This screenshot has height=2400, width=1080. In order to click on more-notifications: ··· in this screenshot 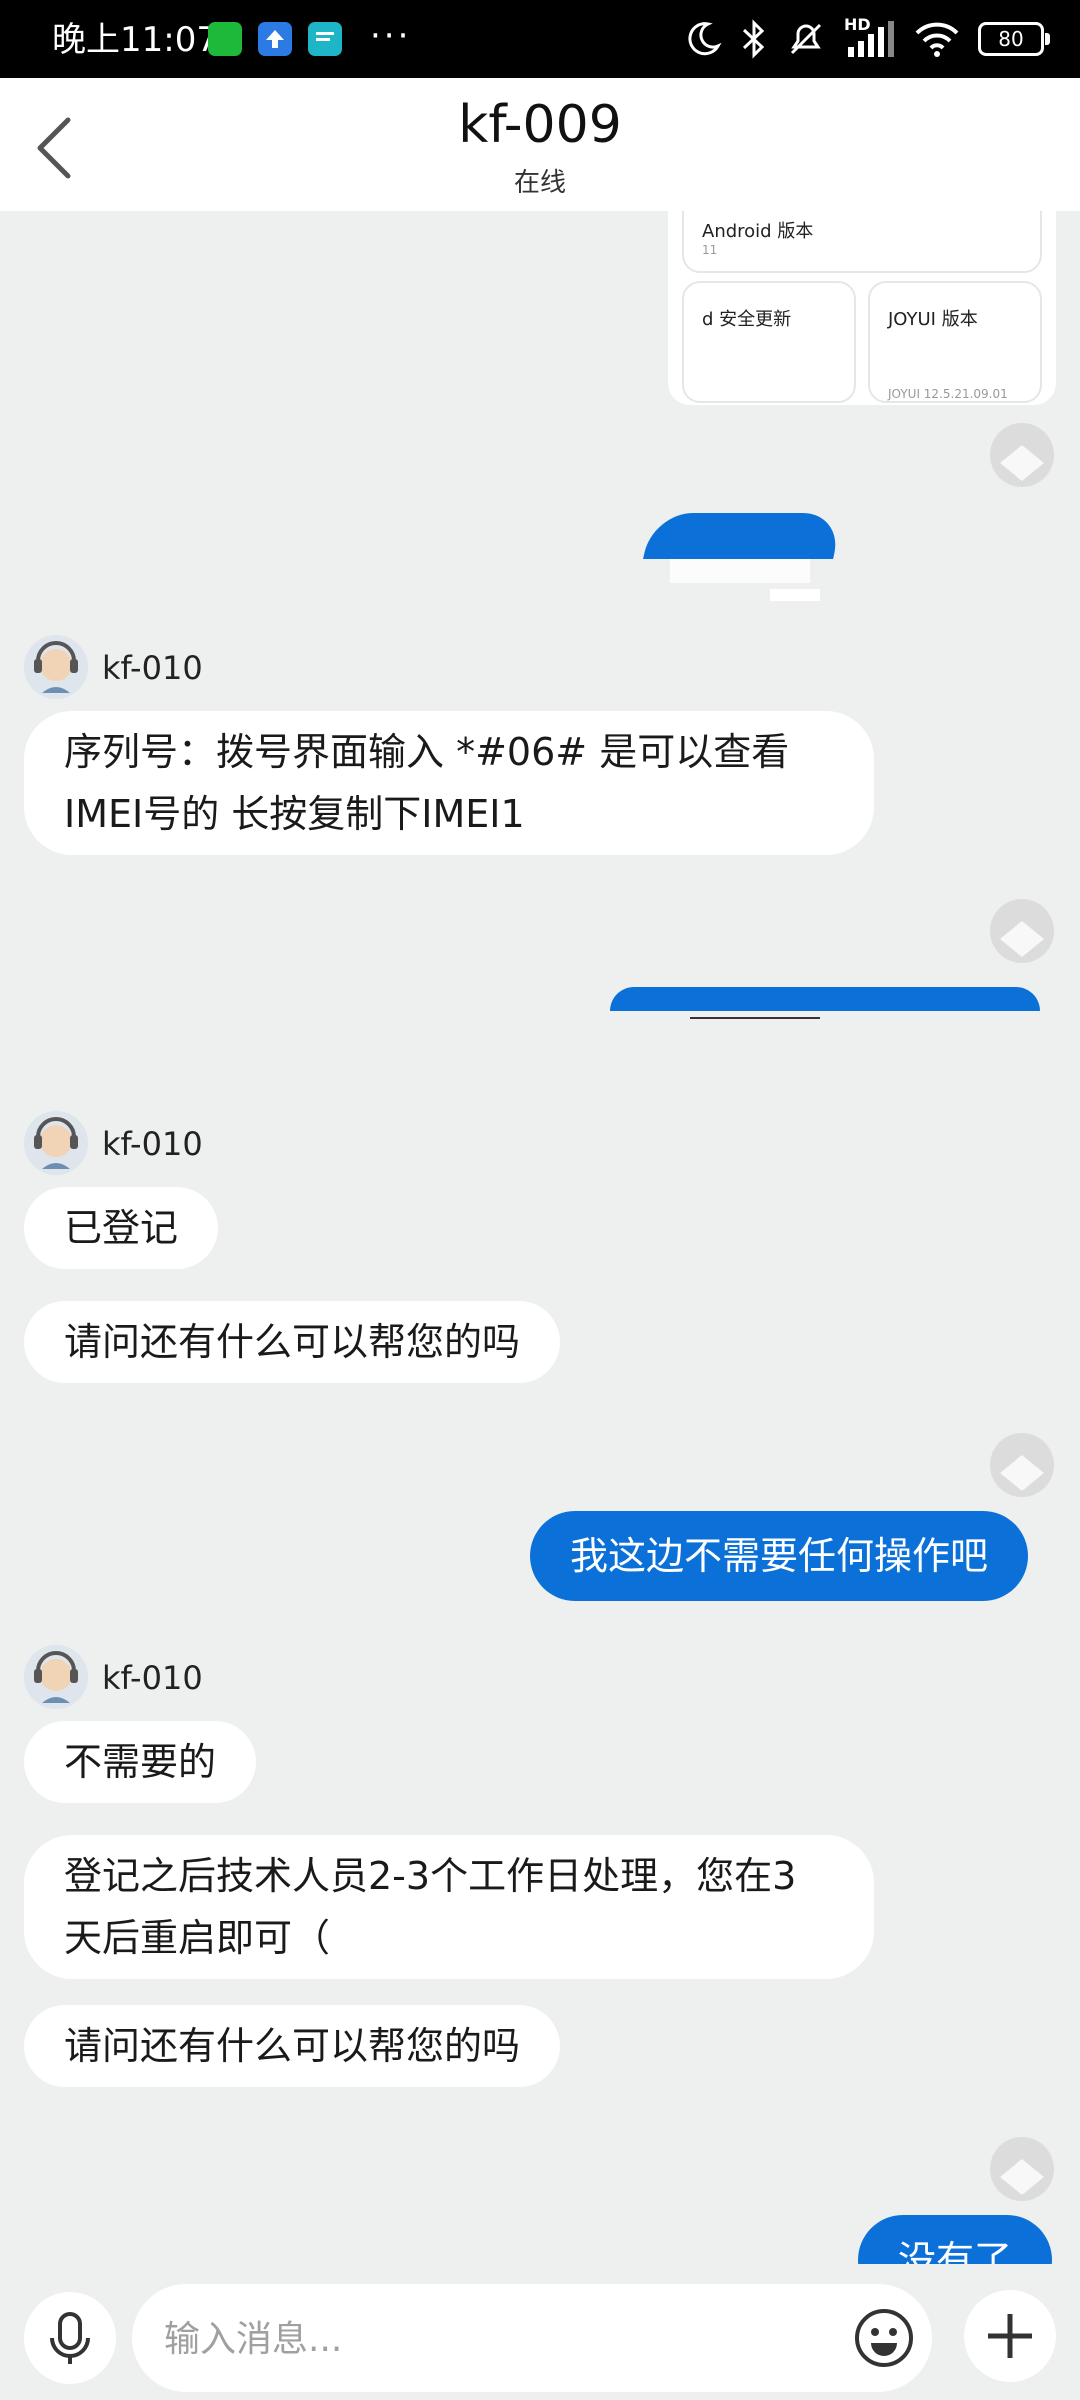, I will do `click(391, 36)`.